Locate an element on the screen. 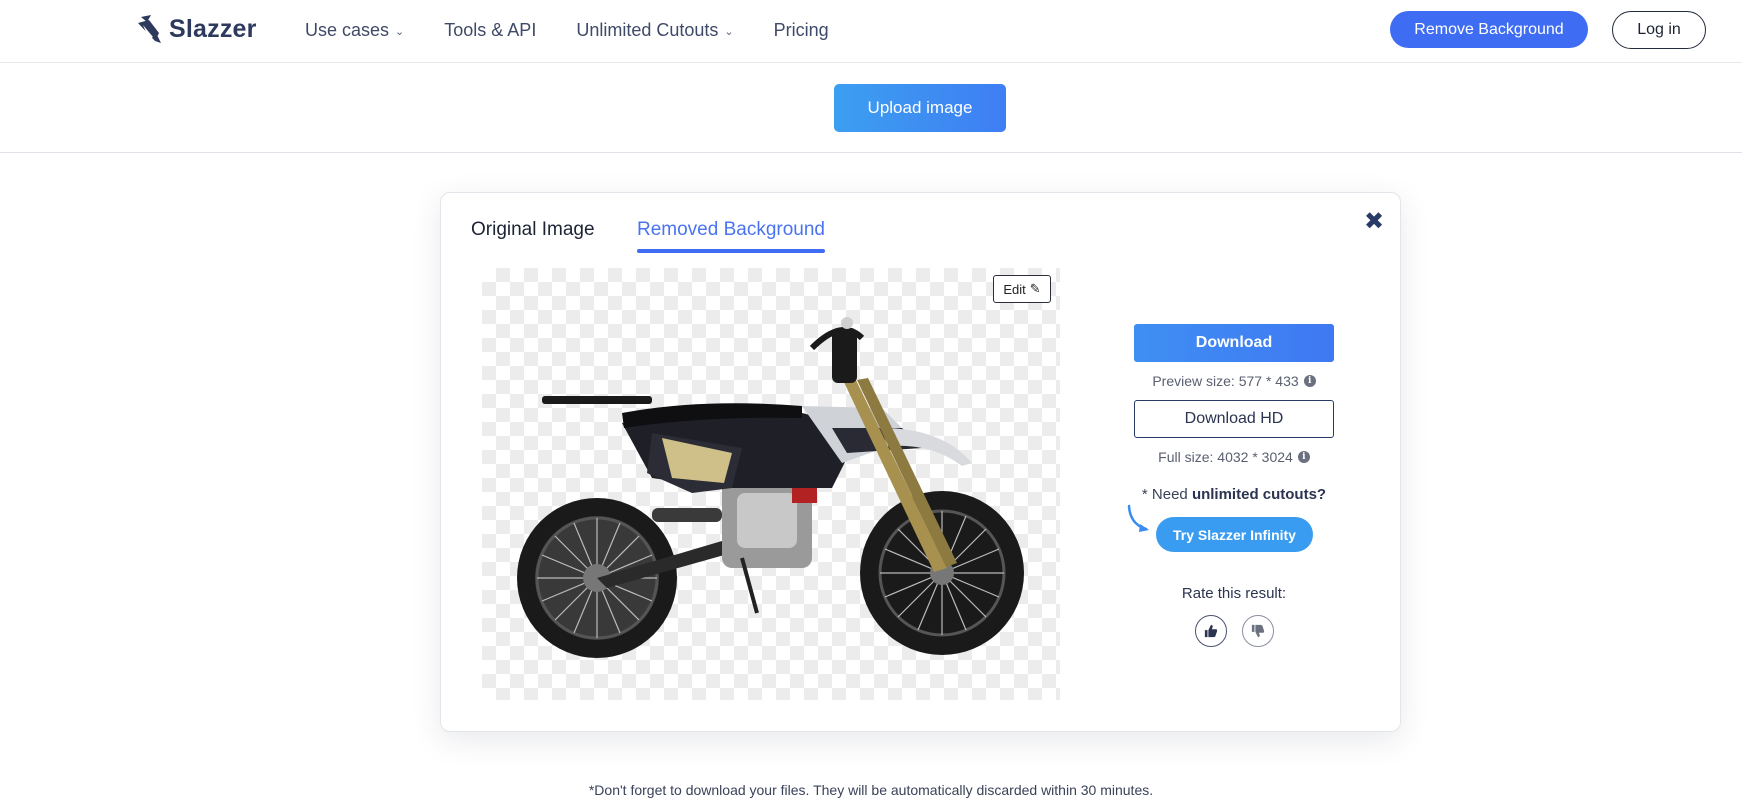 Image resolution: width=1742 pixels, height=810 pixels. upload-section: Upload image is located at coordinates (871, 108).